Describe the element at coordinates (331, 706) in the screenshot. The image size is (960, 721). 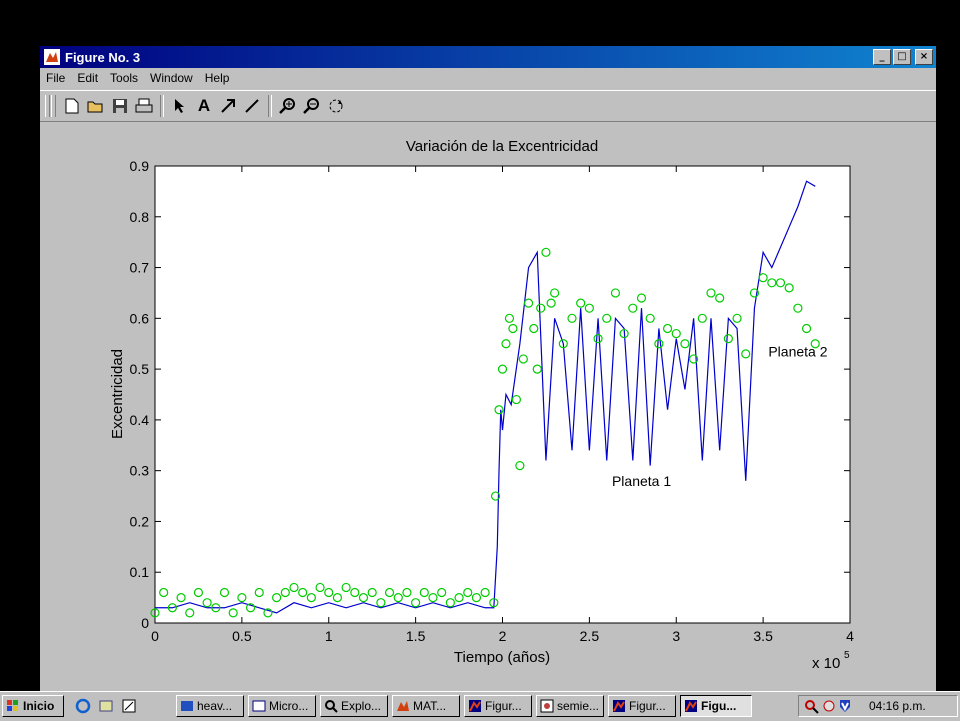
I see `explorer-icon` at that location.